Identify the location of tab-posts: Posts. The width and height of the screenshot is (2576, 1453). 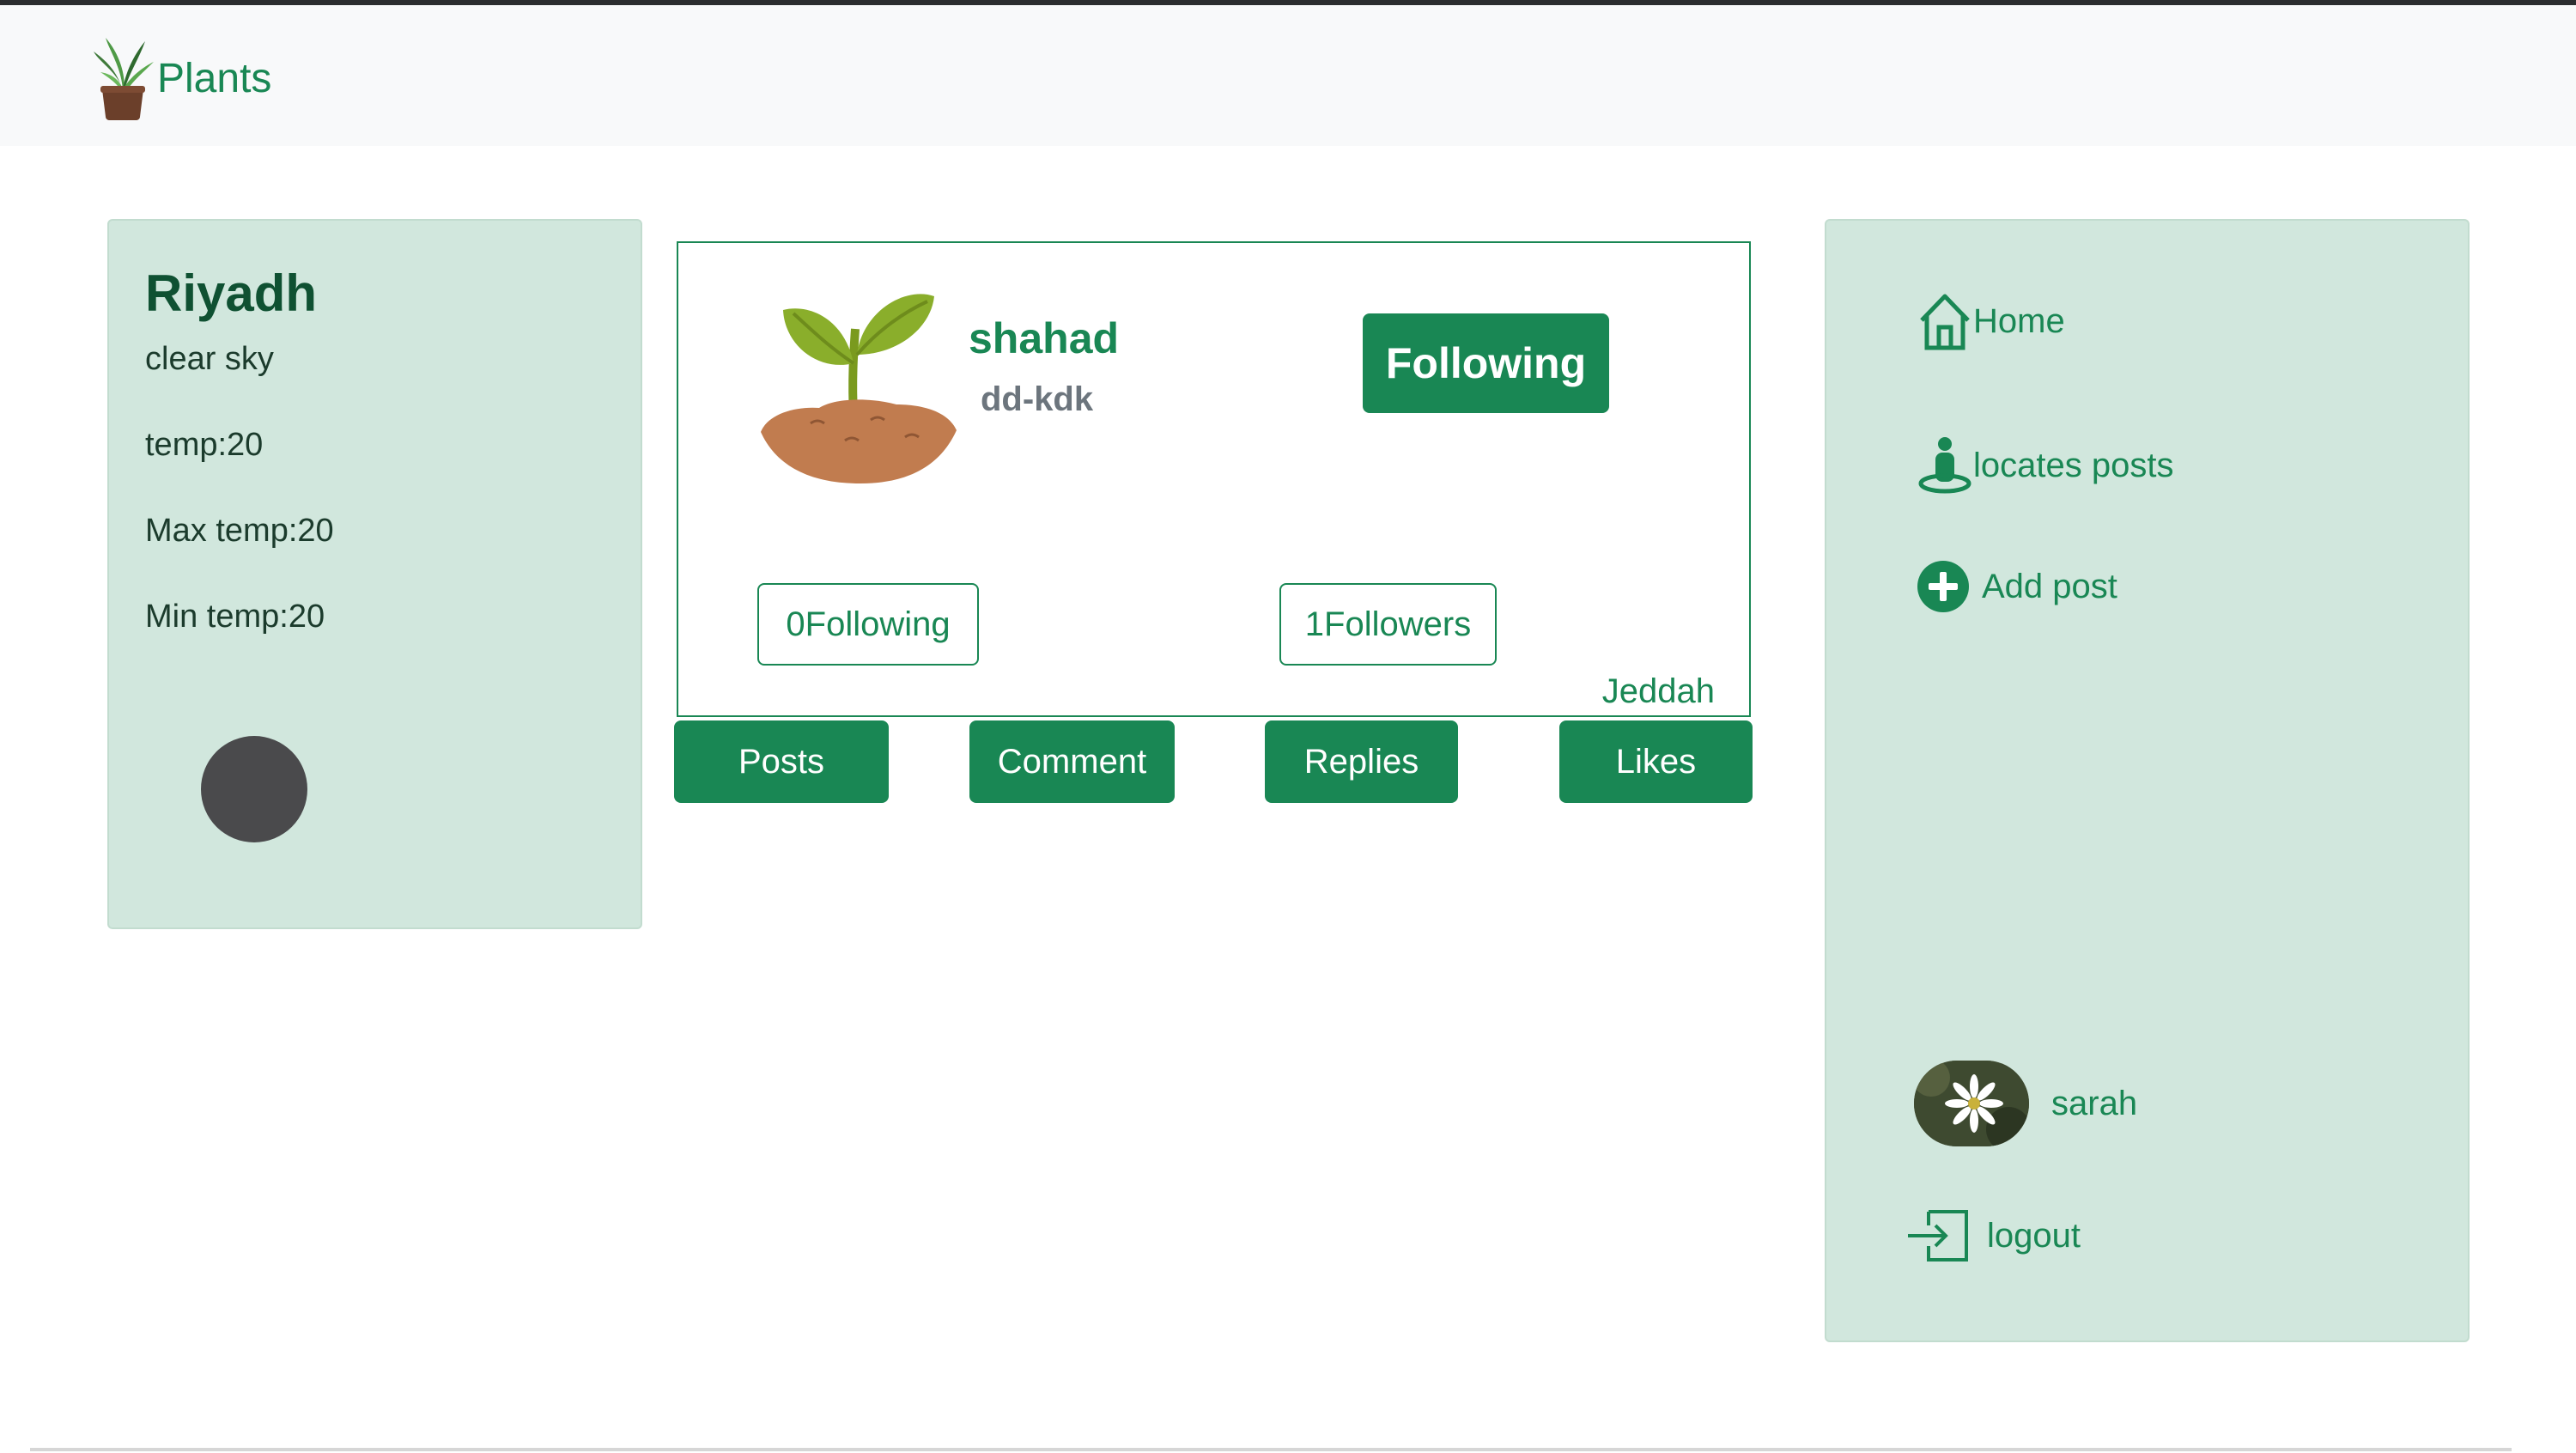
(781, 762).